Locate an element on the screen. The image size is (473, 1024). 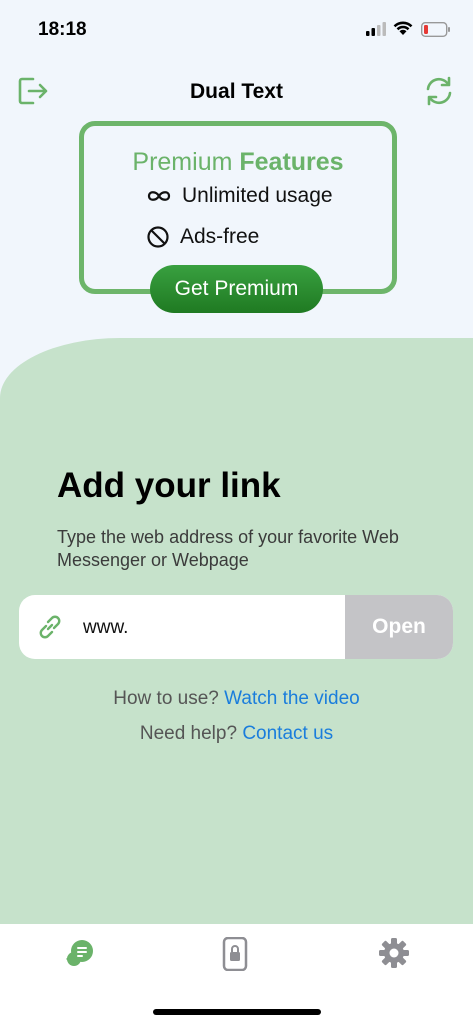
status-time: 18:18 is located at coordinates (62, 29).